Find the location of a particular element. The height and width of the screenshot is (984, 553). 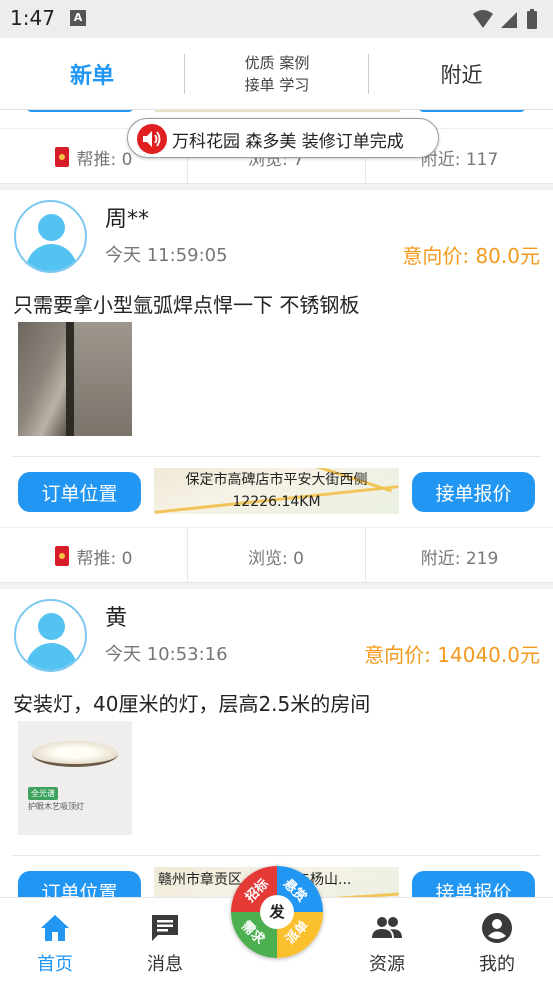

image-caption: 护眼木艺吸顶灯 is located at coordinates (56, 806).